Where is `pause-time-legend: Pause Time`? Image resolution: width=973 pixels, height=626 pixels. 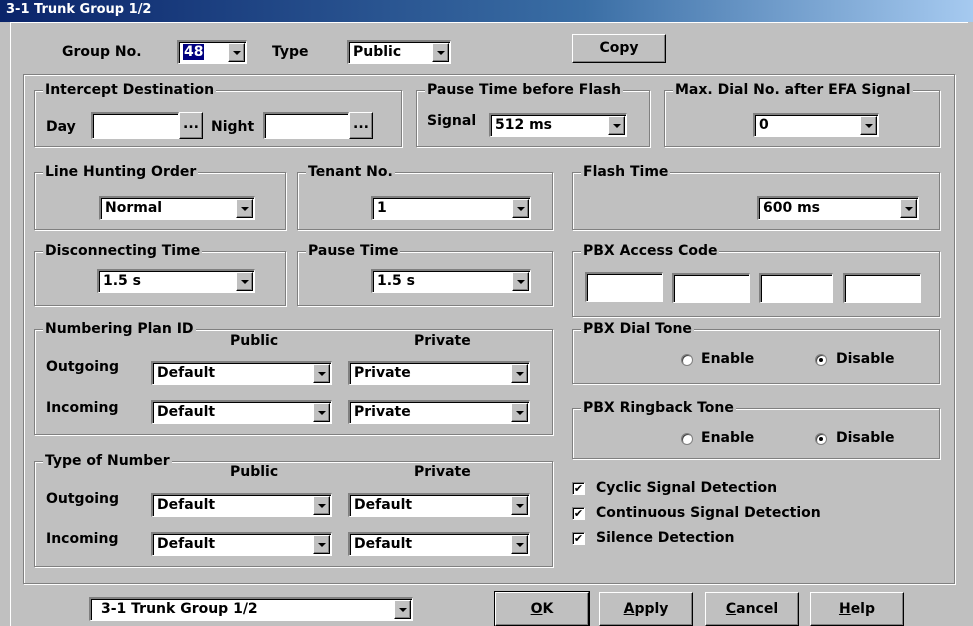 pause-time-legend: Pause Time is located at coordinates (353, 251).